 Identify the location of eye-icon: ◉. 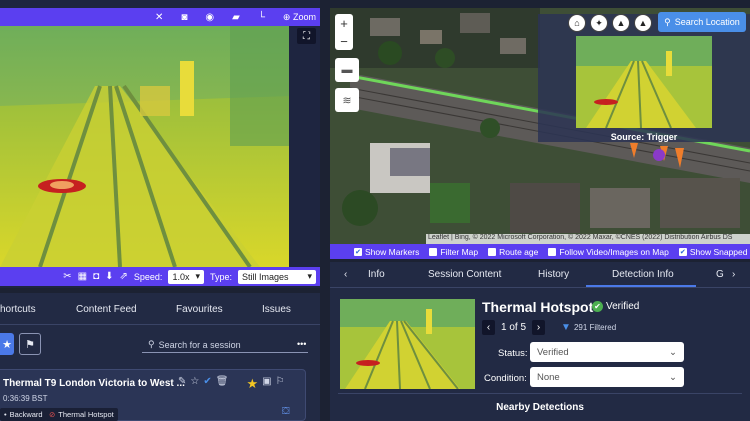
(209, 17).